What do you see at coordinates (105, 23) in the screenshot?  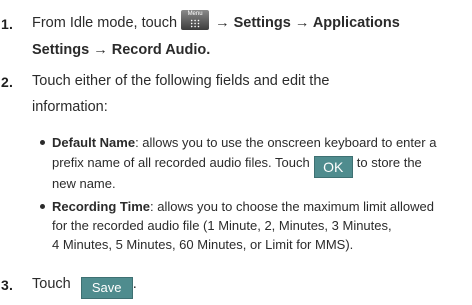 I see `step-text: From Idle mode, touch` at bounding box center [105, 23].